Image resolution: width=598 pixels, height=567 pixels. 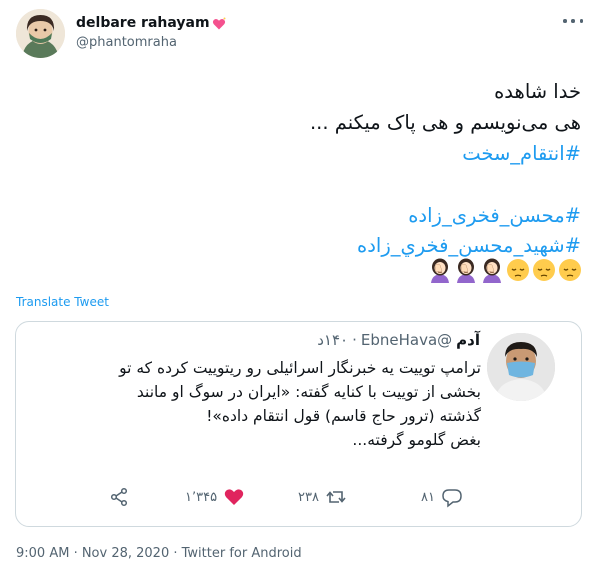 I want to click on quoted-tweet-header: آدم @EbneHava · ۱۴۰د, so click(x=398, y=340).